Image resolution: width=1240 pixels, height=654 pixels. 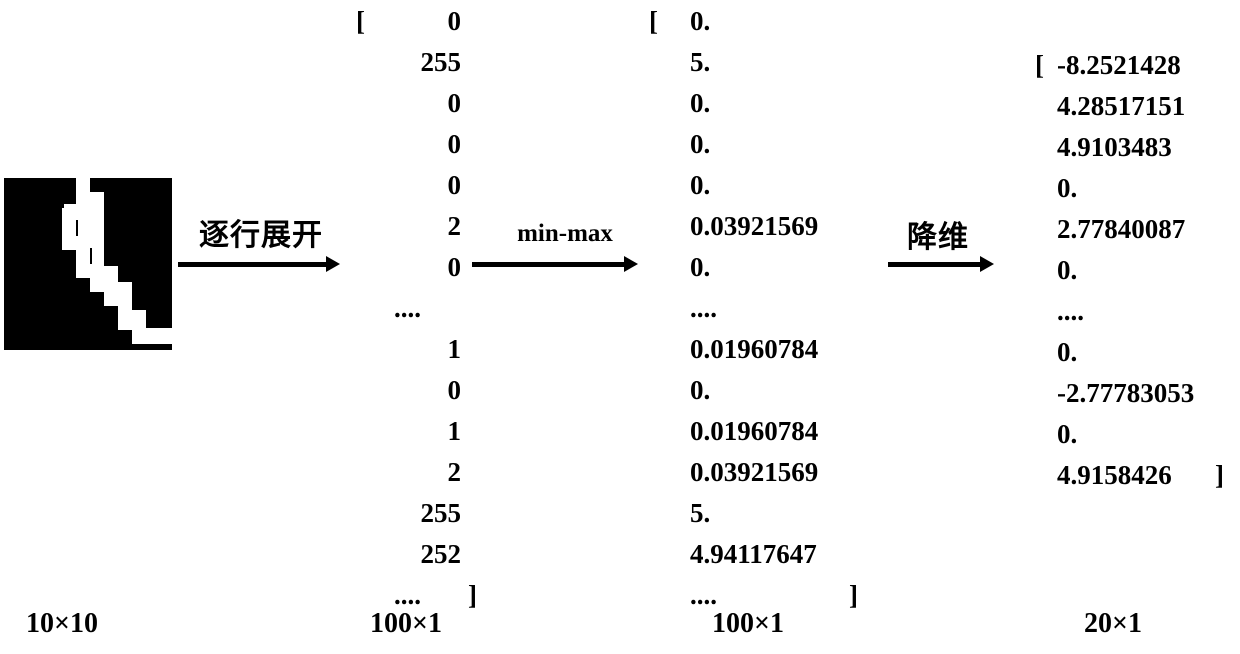 I want to click on vector-value: 2.77840087, so click(x=1121, y=229).